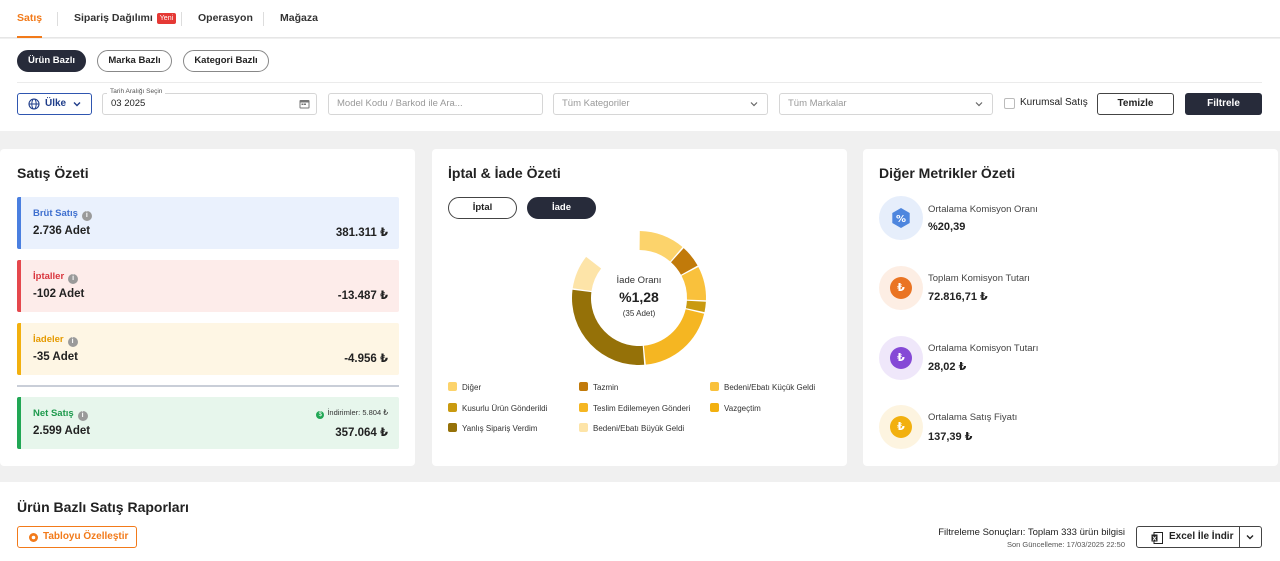 The width and height of the screenshot is (1280, 561). Describe the element at coordinates (208, 223) in the screenshot. I see `gross-sales-box: Brüt Satış i 2.736 Adet 381.311 ₺` at that location.